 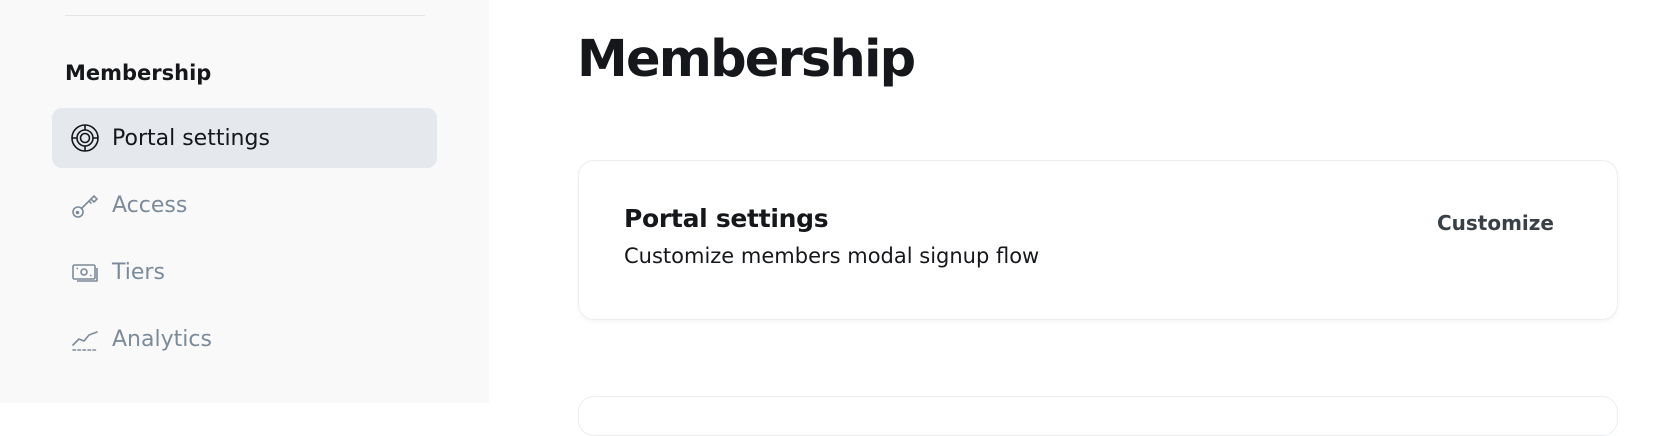 What do you see at coordinates (832, 256) in the screenshot?
I see `card-description: Customize members modal signup flow` at bounding box center [832, 256].